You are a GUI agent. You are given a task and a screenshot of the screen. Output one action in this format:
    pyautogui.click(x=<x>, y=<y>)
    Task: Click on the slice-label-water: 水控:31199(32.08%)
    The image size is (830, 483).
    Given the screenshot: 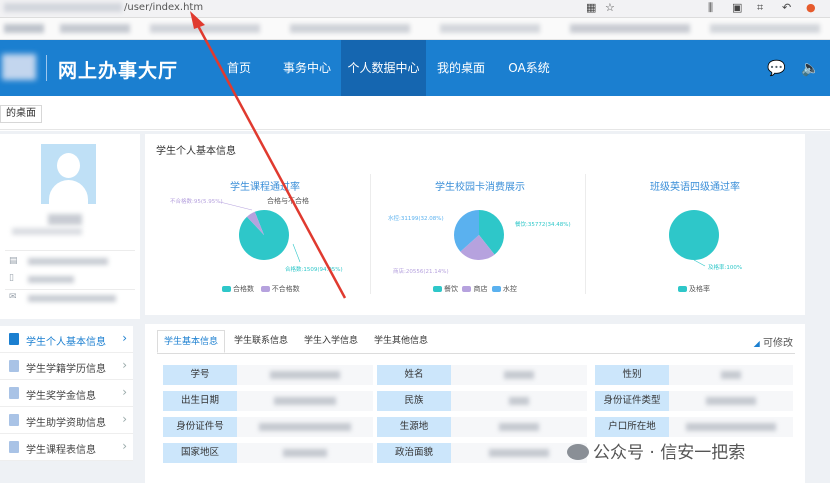 What is the action you would take?
    pyautogui.click(x=416, y=219)
    